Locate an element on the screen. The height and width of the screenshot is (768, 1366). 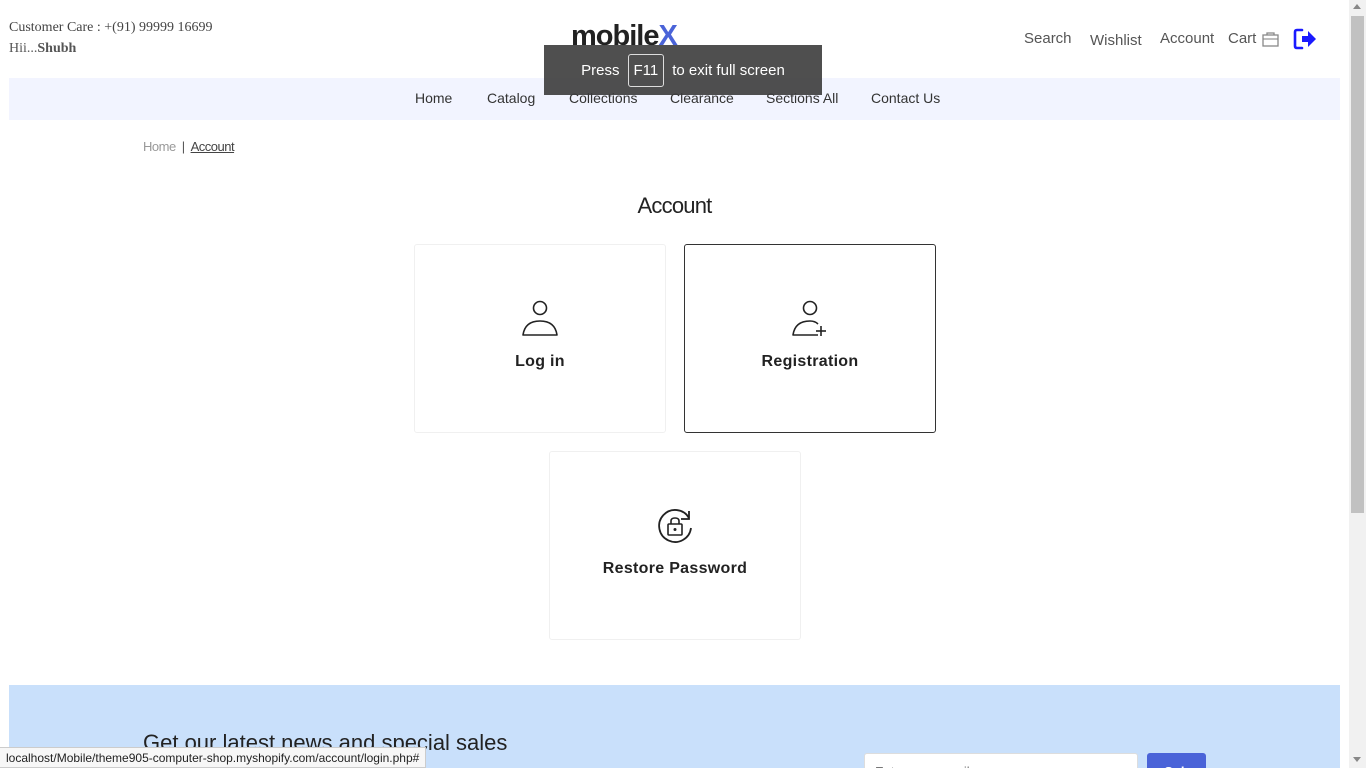
registration-card: Registration is located at coordinates (810, 338).